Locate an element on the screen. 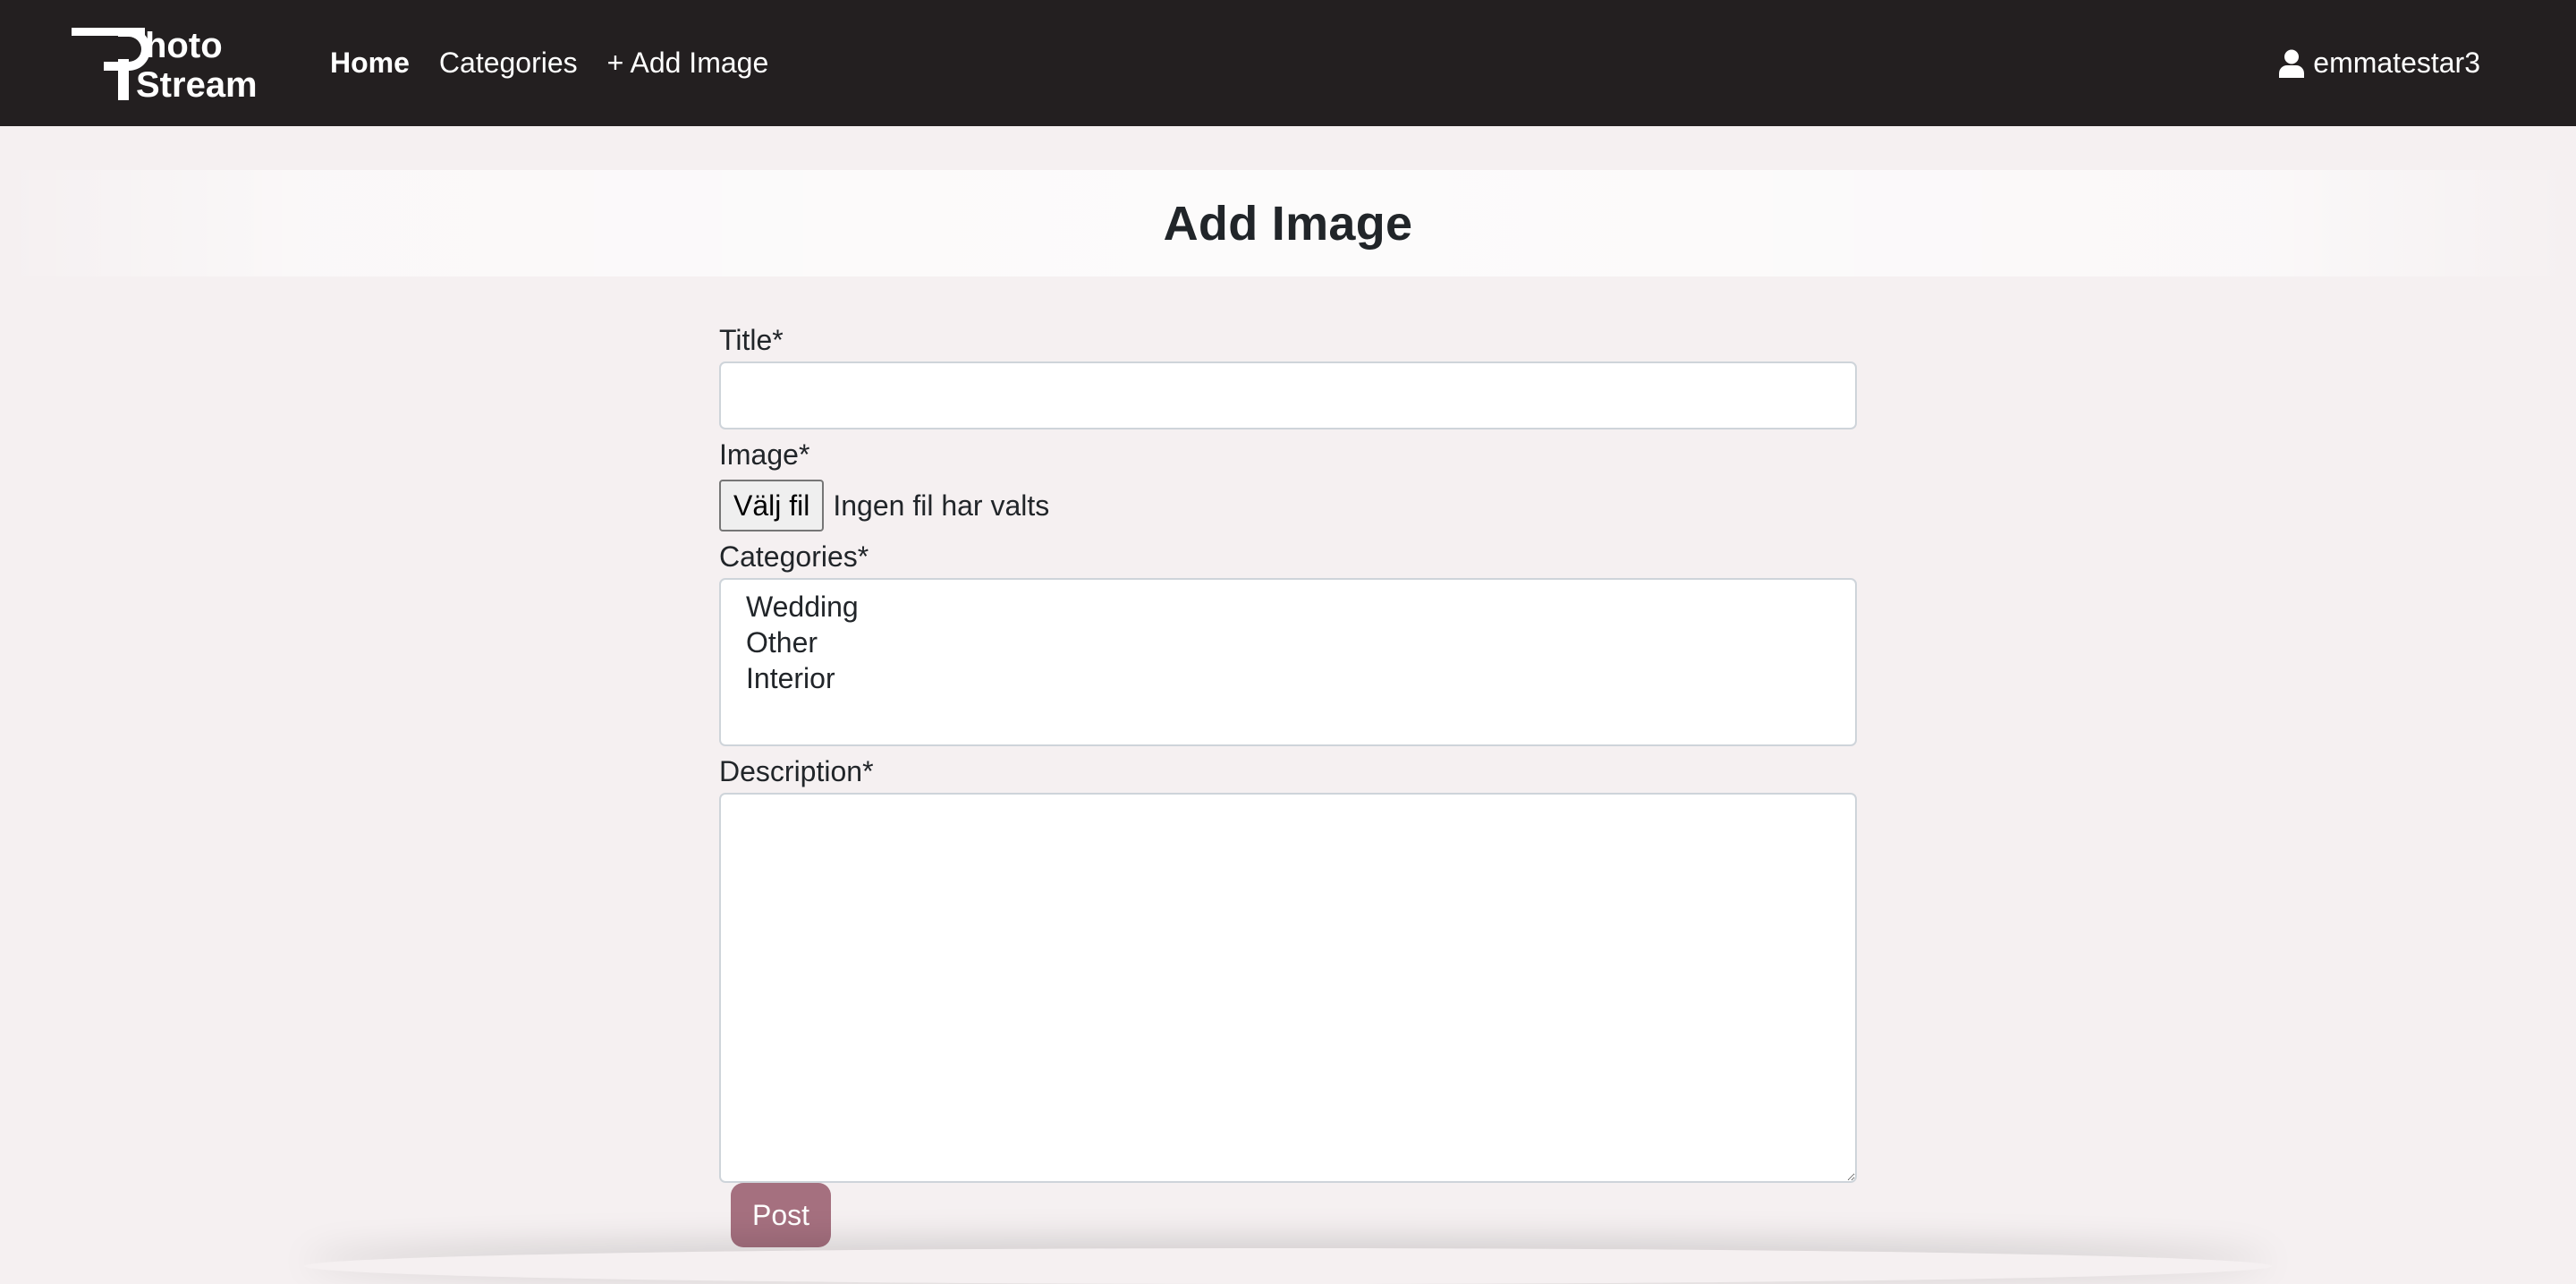 The height and width of the screenshot is (1284, 2576). page-header: Add Image is located at coordinates (1288, 223).